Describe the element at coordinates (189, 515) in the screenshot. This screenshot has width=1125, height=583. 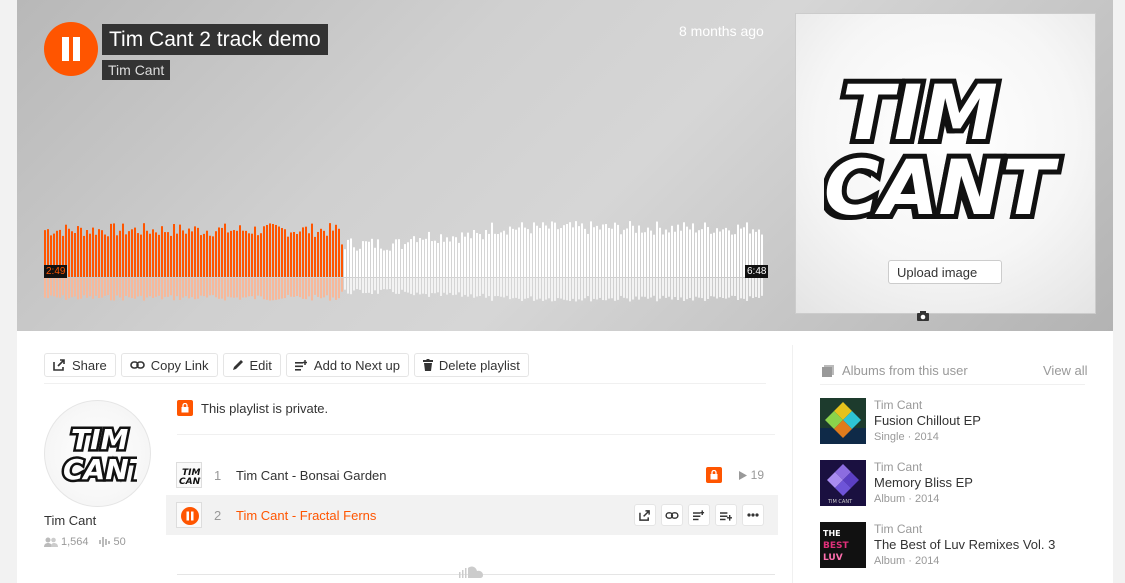
I see `track-thumbnail-playing` at that location.